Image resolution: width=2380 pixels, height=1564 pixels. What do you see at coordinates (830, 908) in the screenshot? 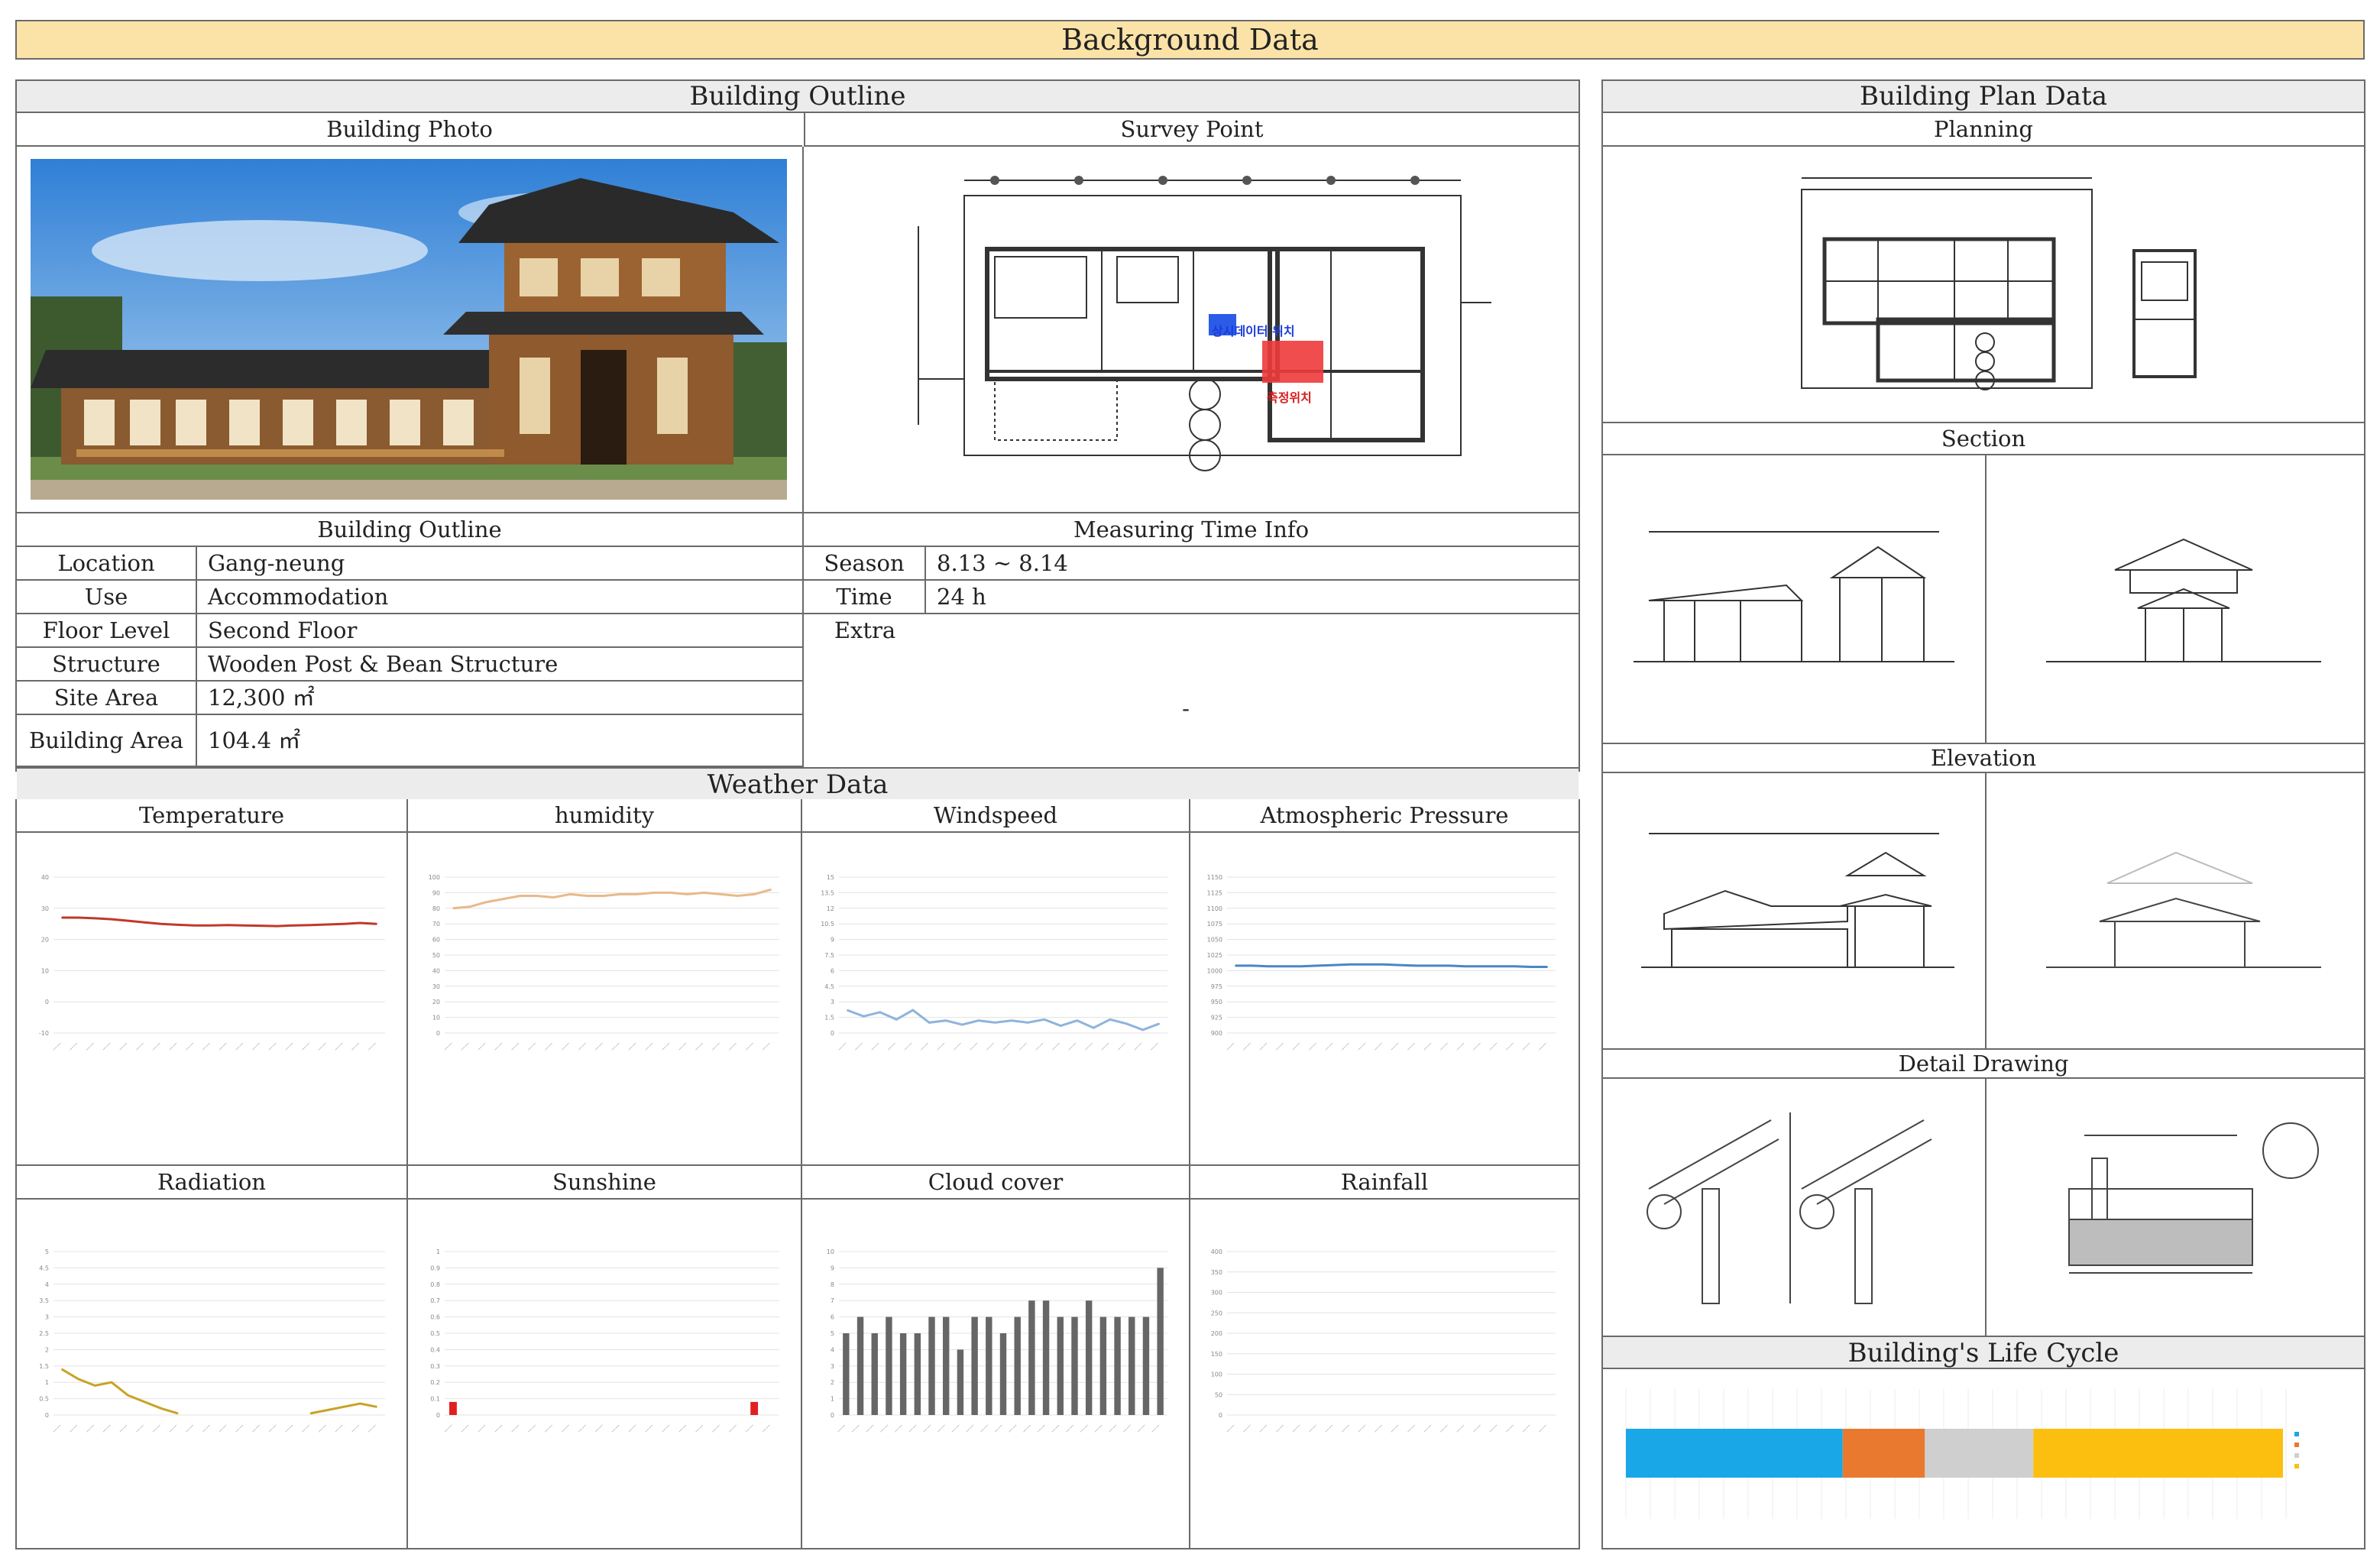
I see `y-tick-label: 12` at bounding box center [830, 908].